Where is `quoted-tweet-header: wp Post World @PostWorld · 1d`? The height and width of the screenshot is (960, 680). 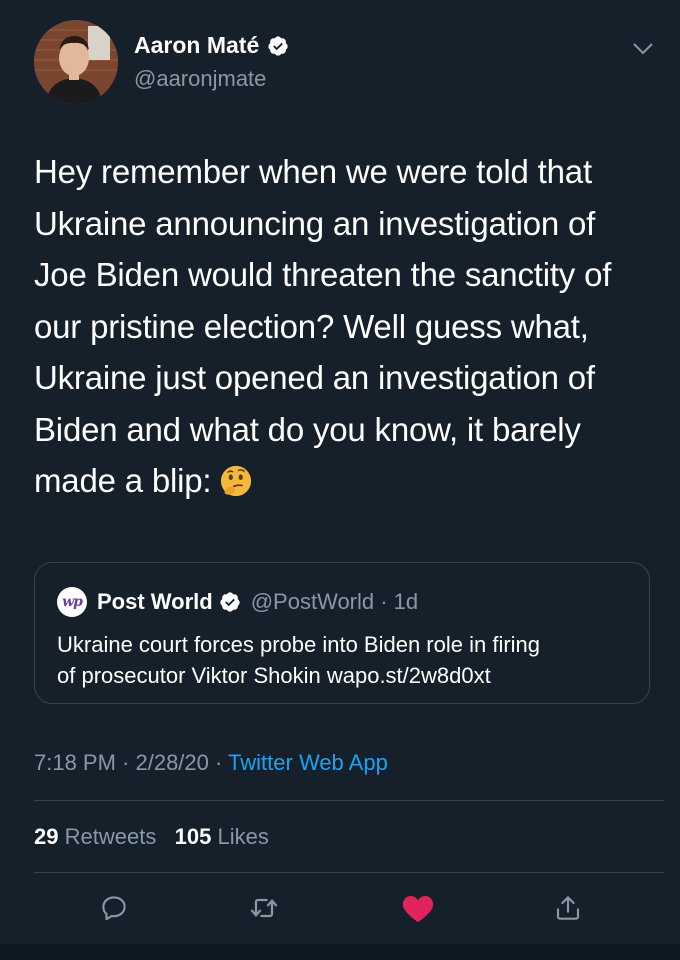 quoted-tweet-header: wp Post World @PostWorld · 1d is located at coordinates (237, 602).